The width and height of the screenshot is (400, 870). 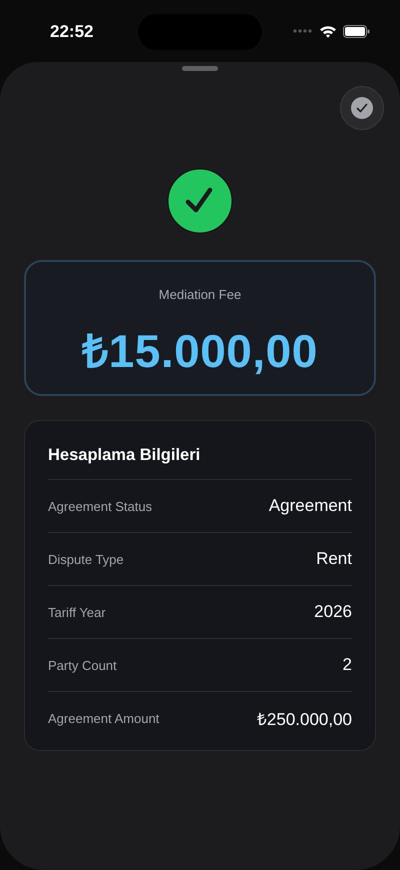 I want to click on detail-label: Agreement Status, so click(x=100, y=506).